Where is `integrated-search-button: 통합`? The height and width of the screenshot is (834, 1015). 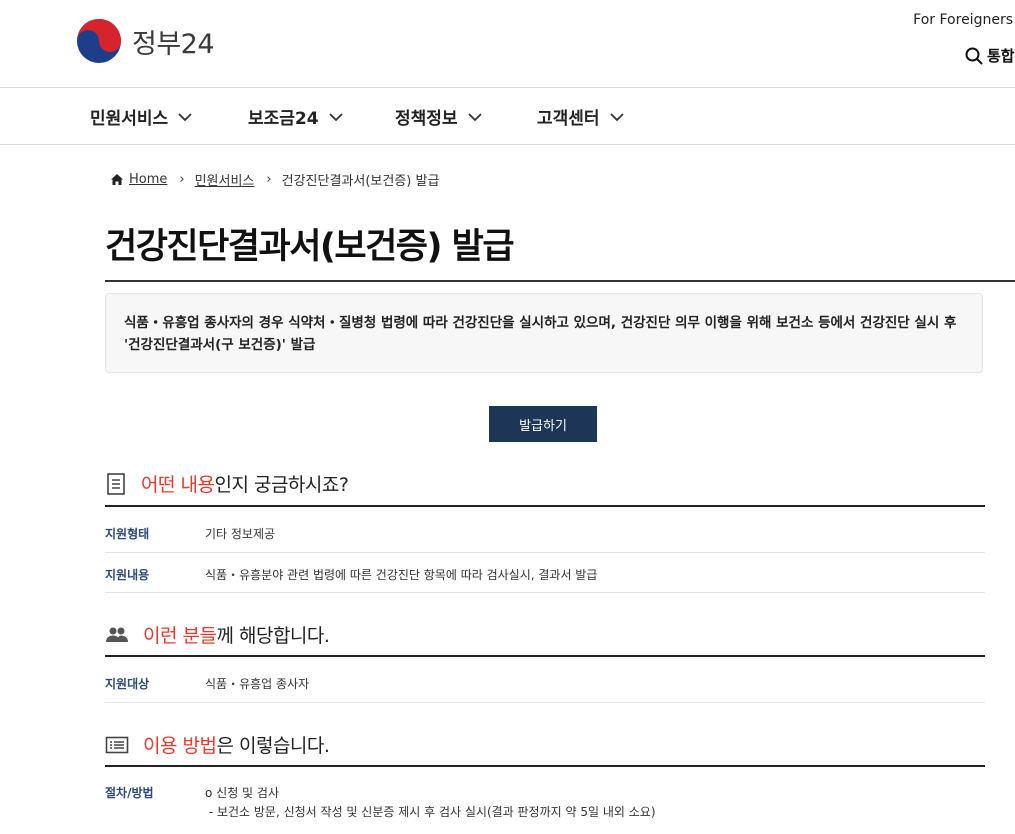
integrated-search-button: 통합 is located at coordinates (990, 55).